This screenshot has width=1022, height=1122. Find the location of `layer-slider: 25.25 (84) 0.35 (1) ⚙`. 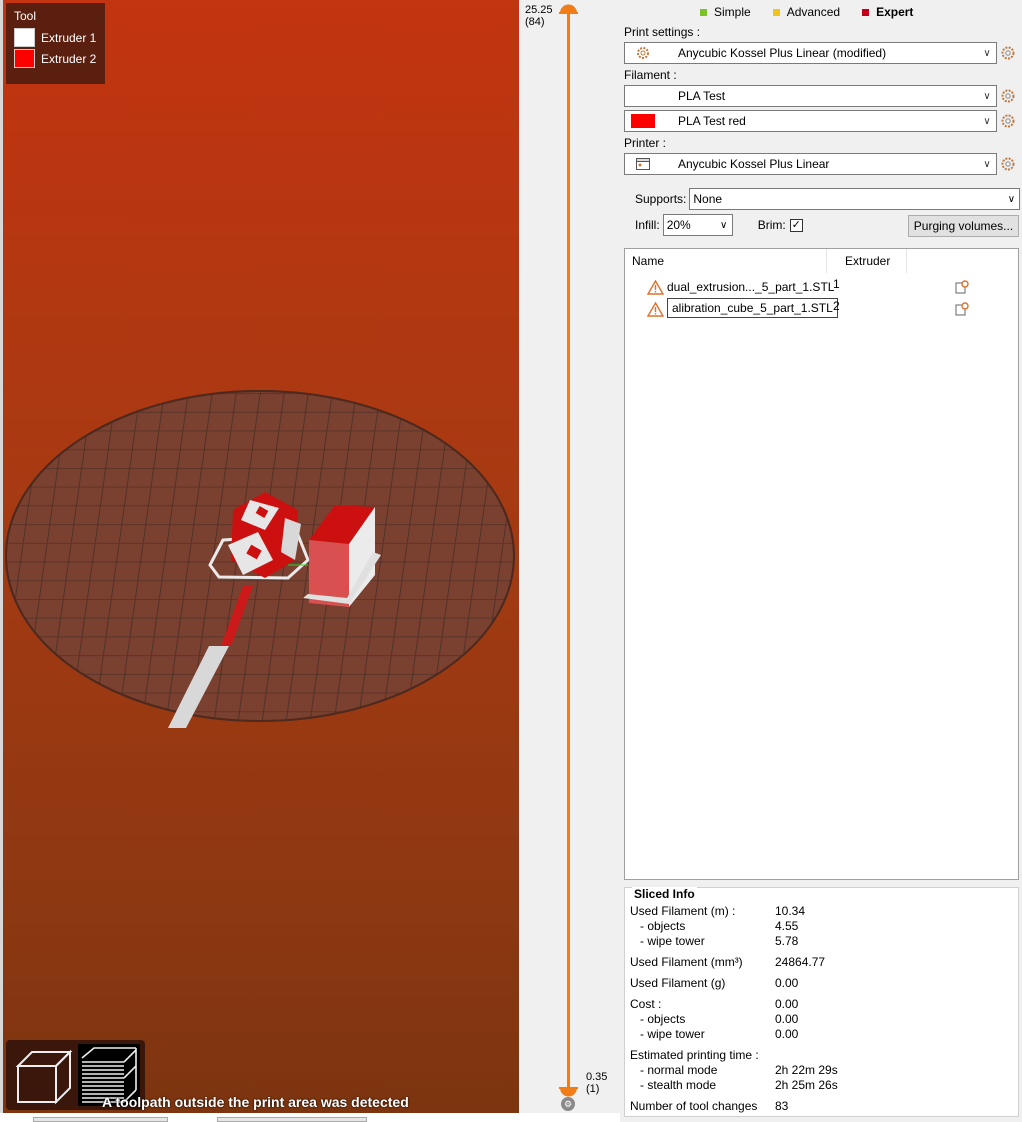

layer-slider: 25.25 (84) 0.35 (1) ⚙ is located at coordinates (569, 556).